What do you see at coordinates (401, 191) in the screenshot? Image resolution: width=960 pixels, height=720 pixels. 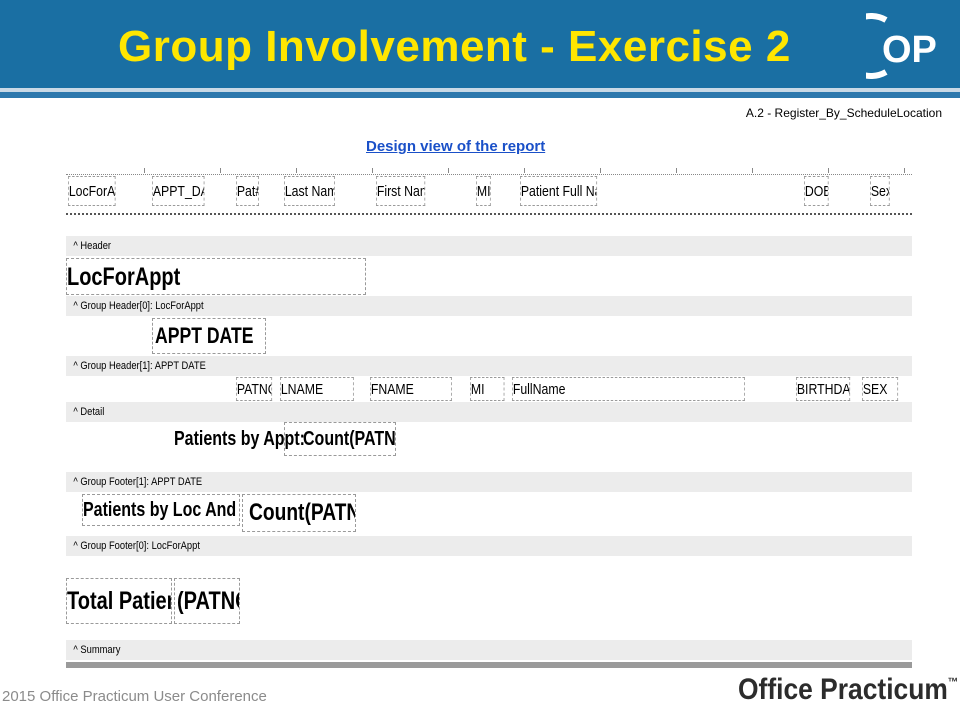 I see `page-header-field: First Name` at bounding box center [401, 191].